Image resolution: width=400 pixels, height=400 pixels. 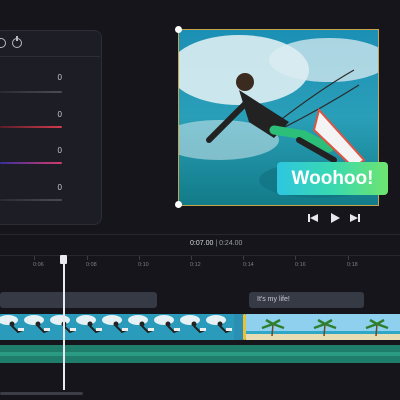 I want to click on gauge-icon, so click(x=17, y=42).